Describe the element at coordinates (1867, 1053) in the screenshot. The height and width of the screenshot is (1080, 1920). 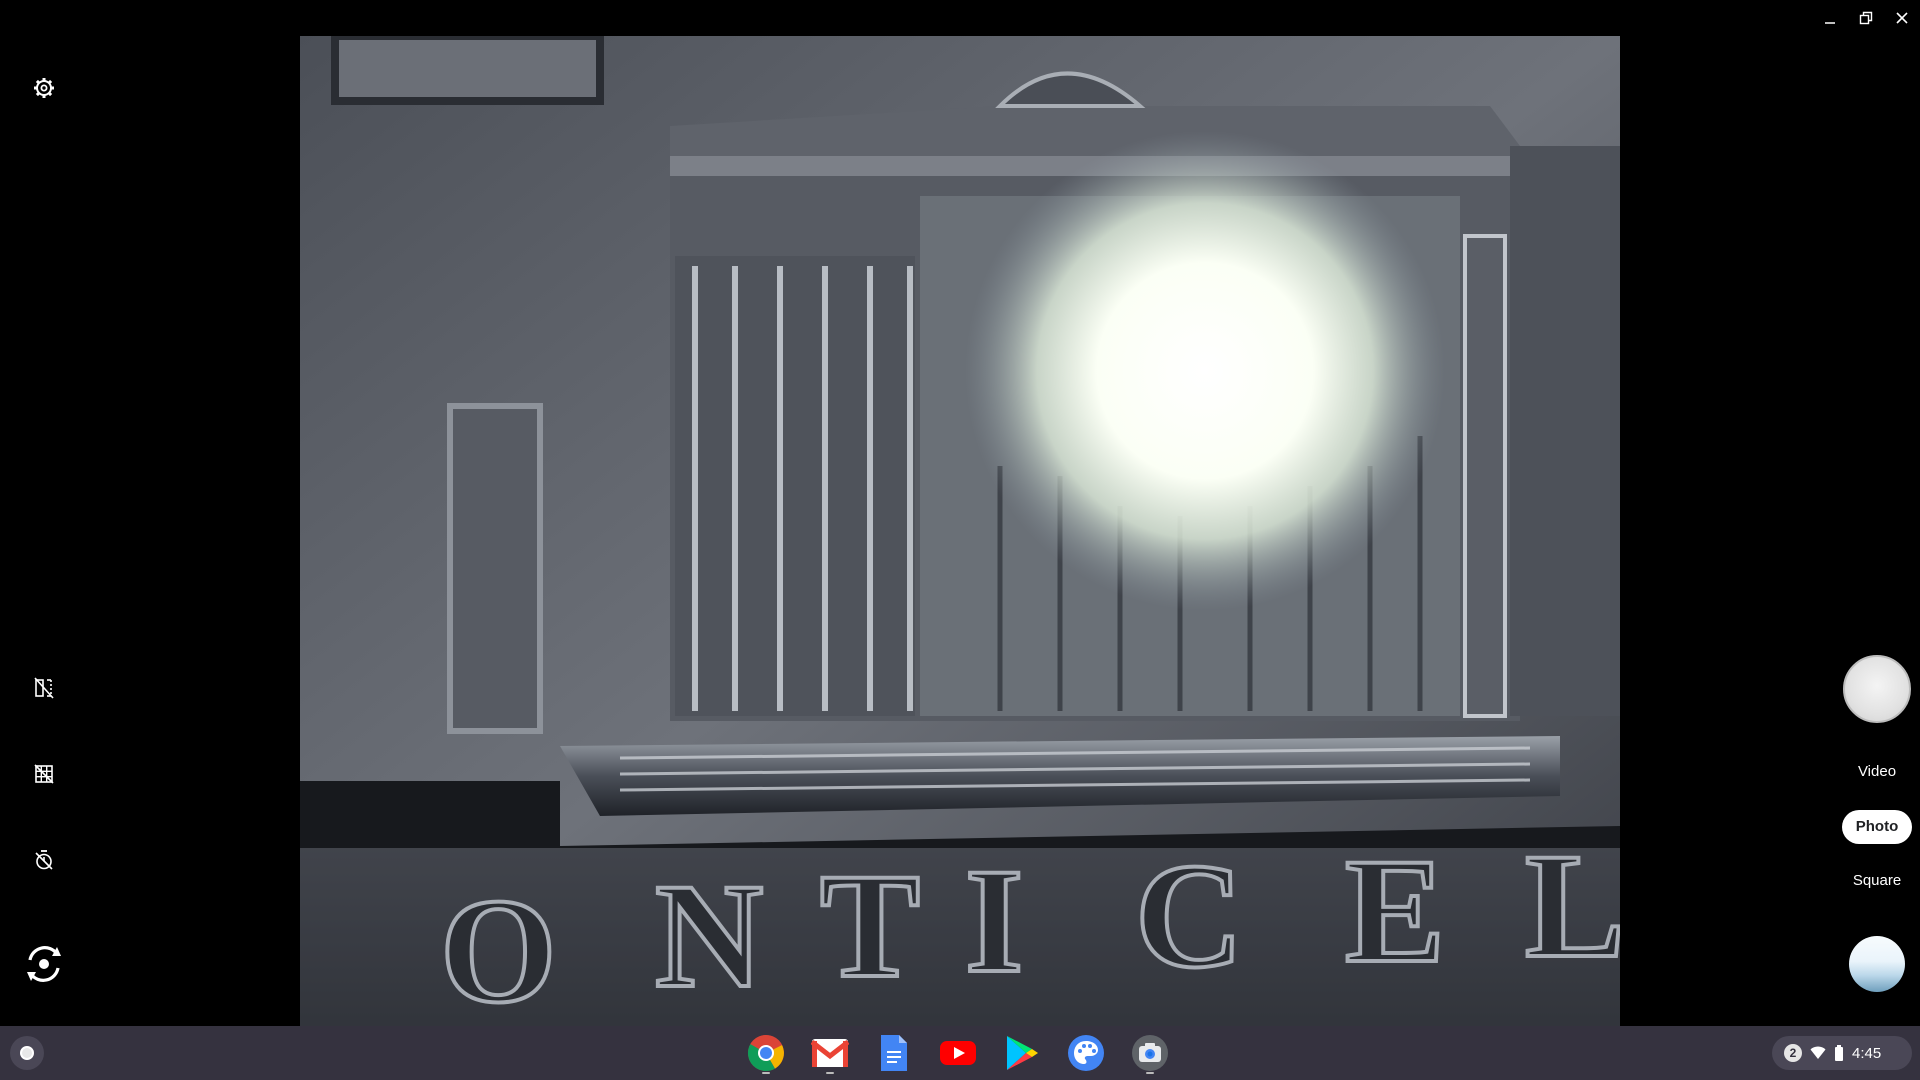
I see `clock: 4:45` at that location.